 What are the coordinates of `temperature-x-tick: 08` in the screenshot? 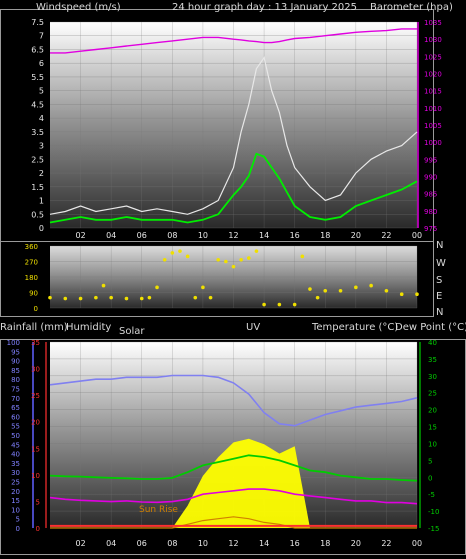 It's located at (172, 543).